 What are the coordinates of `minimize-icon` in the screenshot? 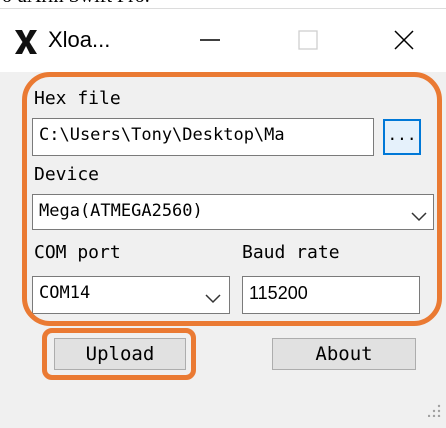 It's located at (210, 42).